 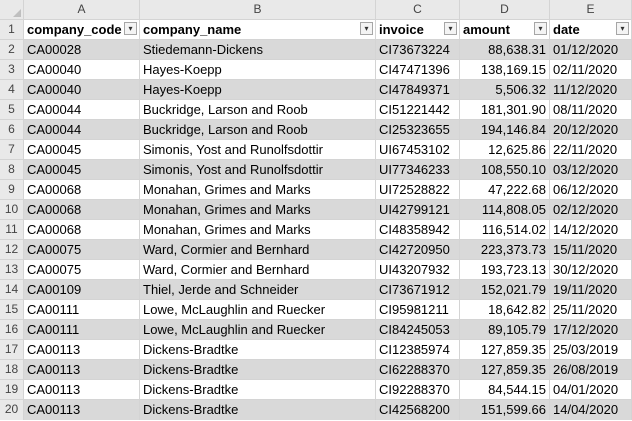 What do you see at coordinates (591, 130) in the screenshot?
I see `cell-date: 20/12/2020` at bounding box center [591, 130].